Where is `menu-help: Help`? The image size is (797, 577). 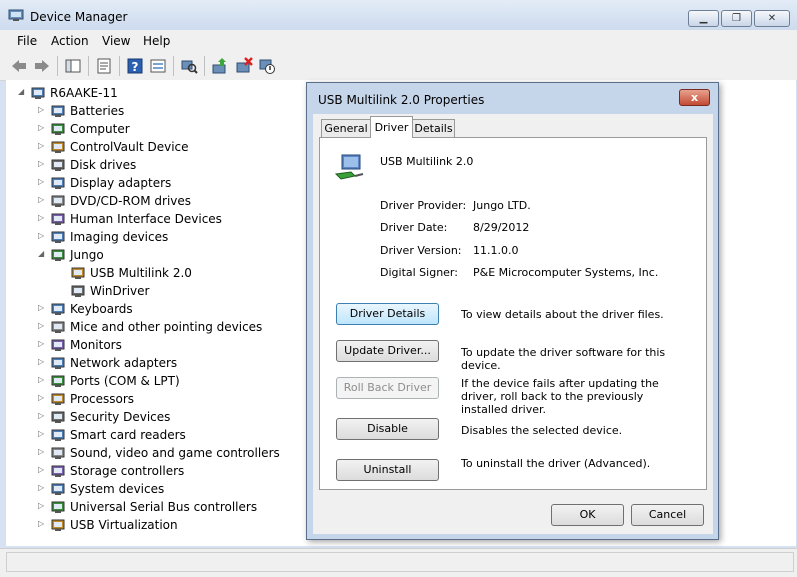
menu-help: Help is located at coordinates (156, 41).